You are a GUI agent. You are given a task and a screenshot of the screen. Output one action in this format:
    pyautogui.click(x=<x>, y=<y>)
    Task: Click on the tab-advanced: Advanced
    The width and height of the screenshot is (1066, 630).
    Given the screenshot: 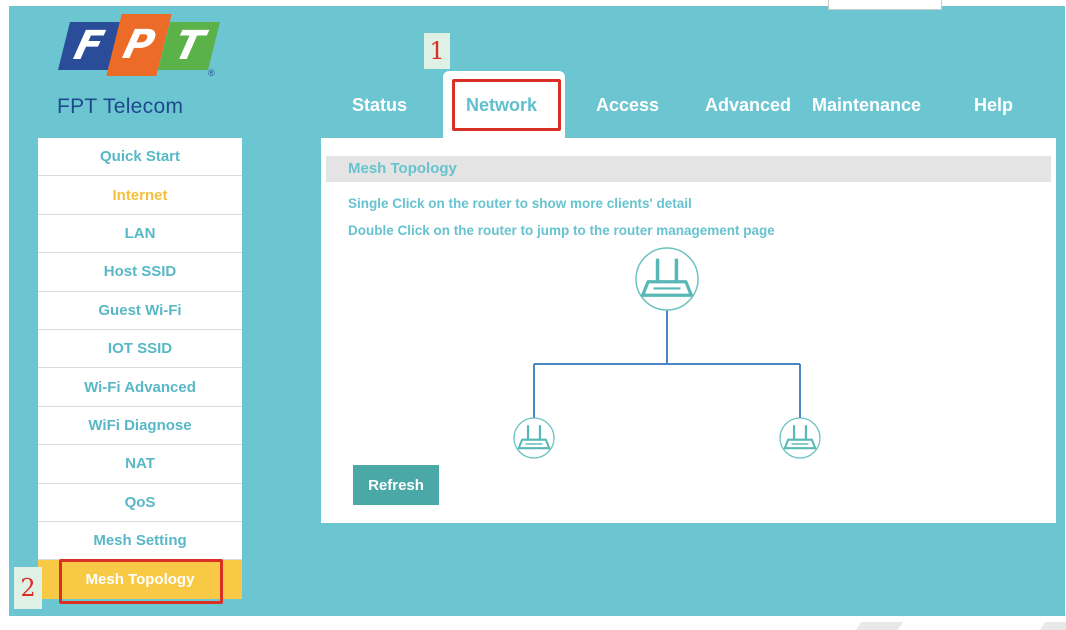 What is the action you would take?
    pyautogui.click(x=748, y=105)
    